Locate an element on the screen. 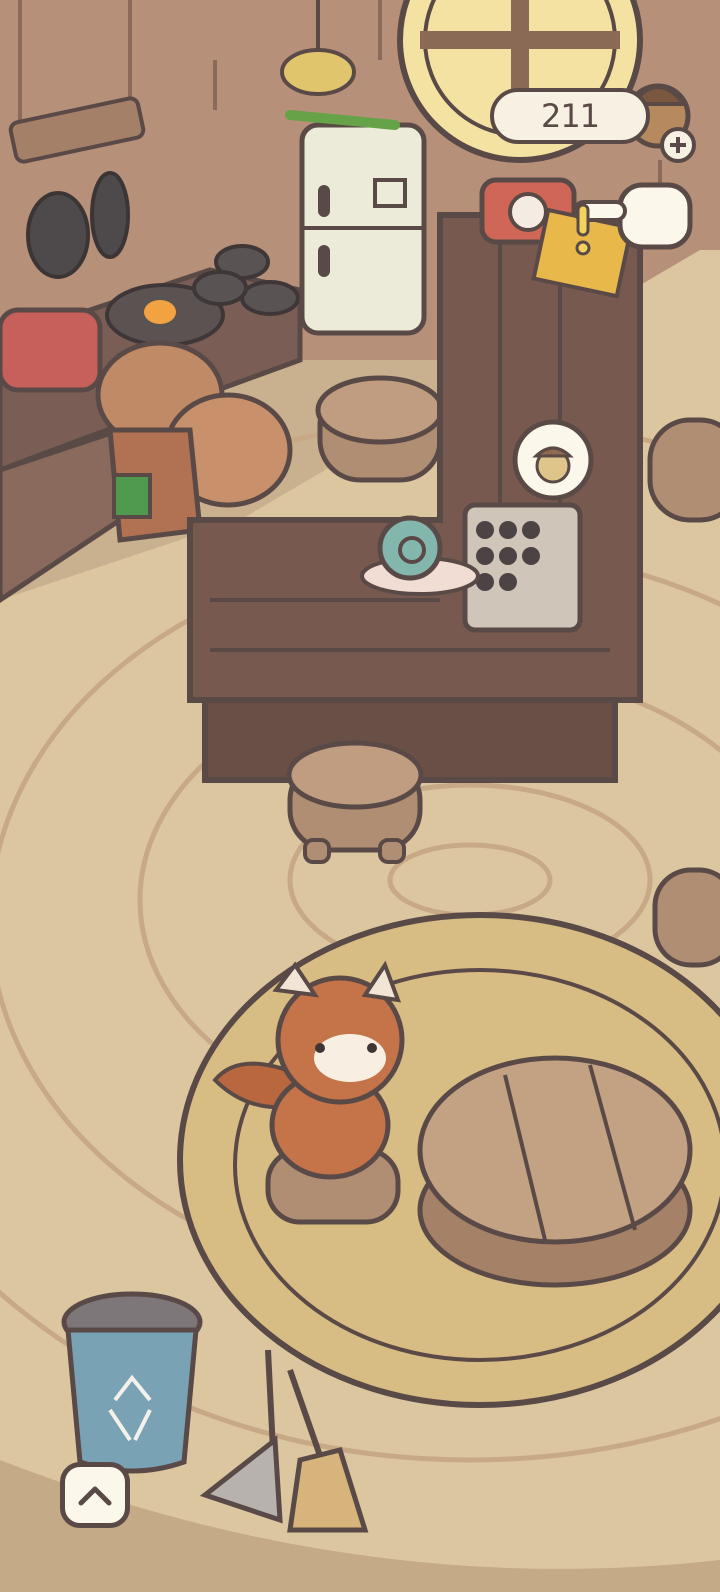 This screenshot has width=720, height=1592. scroll-up-button is located at coordinates (95, 1495).